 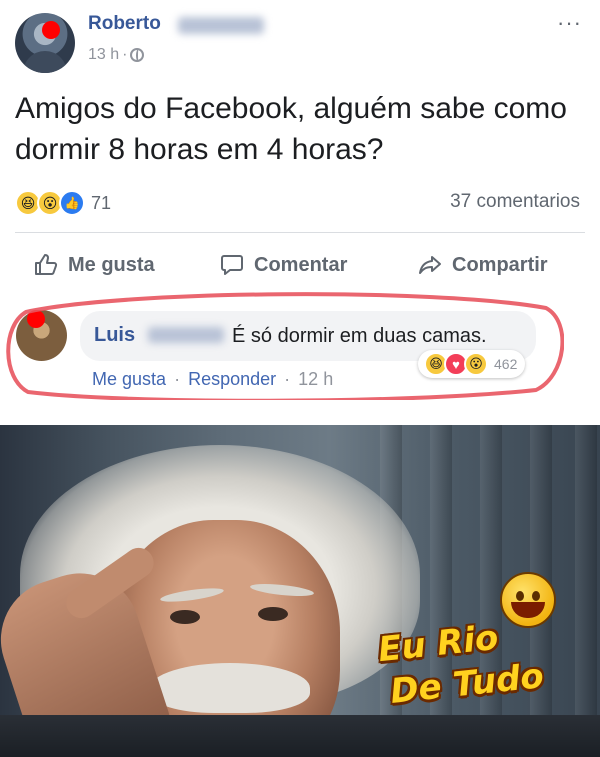 What do you see at coordinates (515, 202) in the screenshot?
I see `comments-count-link: 37 comentarios` at bounding box center [515, 202].